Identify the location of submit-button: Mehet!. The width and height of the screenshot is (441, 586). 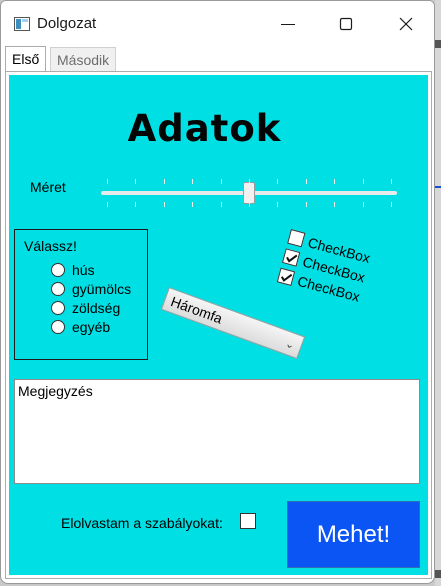
(353, 534).